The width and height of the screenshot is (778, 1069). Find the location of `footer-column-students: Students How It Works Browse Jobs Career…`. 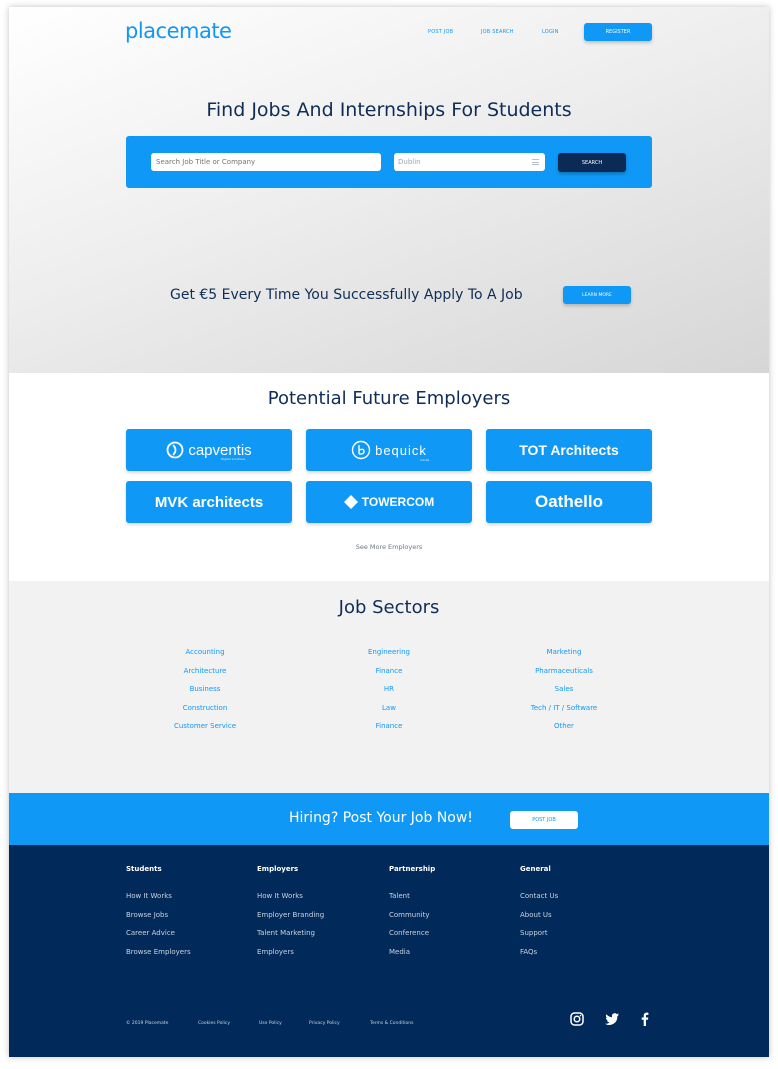

footer-column-students: Students How It Works Browse Jobs Career… is located at coordinates (186, 916).